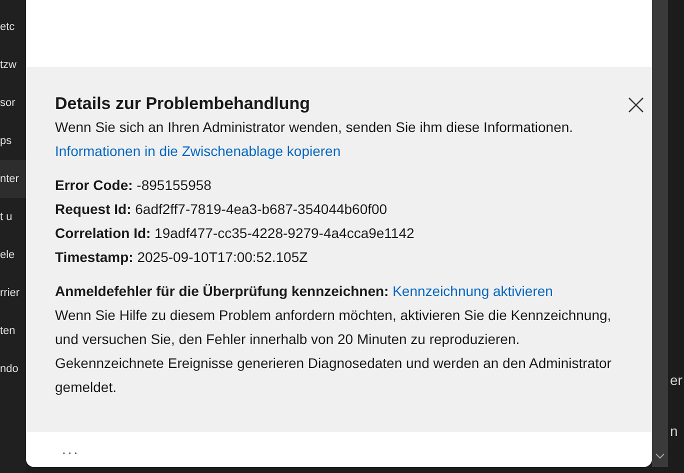 This screenshot has height=473, width=684. I want to click on nav-item: ps, so click(13, 141).